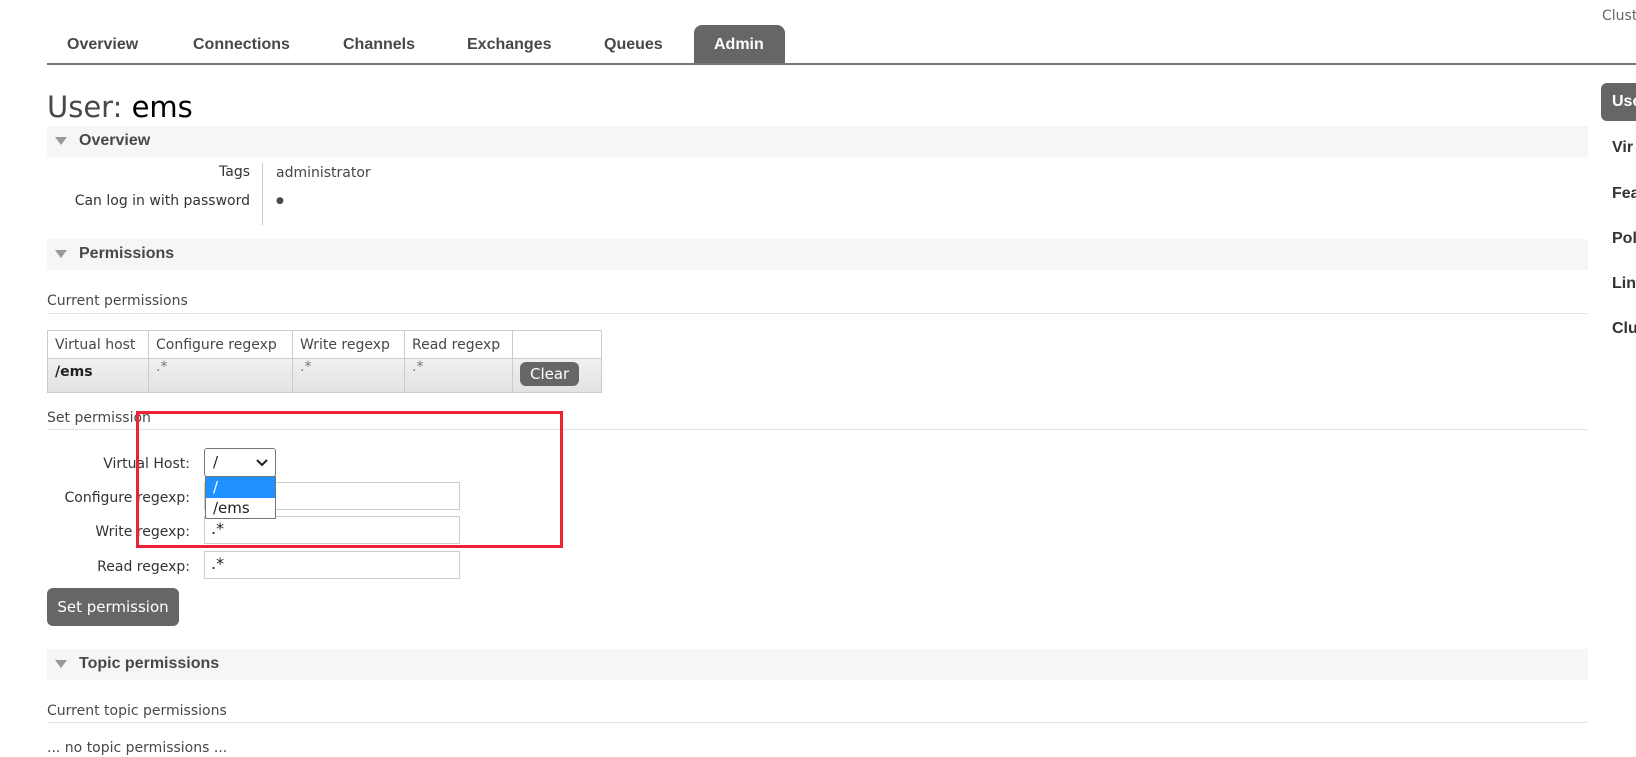  Describe the element at coordinates (162, 107) in the screenshot. I see `page-title-name: ems` at that location.